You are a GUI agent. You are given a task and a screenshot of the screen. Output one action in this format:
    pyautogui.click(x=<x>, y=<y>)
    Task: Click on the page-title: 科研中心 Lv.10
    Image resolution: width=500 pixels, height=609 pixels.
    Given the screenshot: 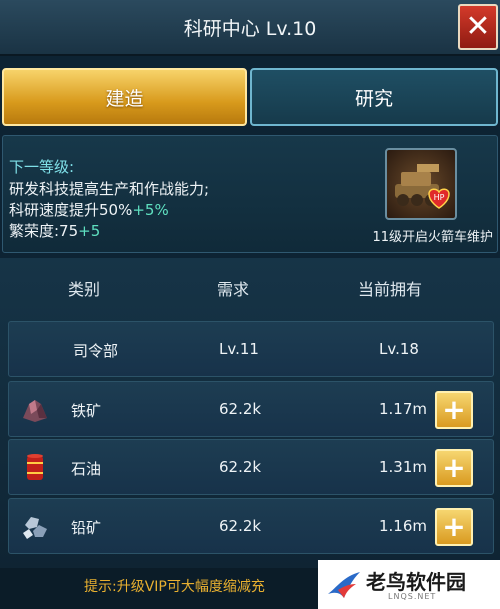 What is the action you would take?
    pyautogui.click(x=250, y=29)
    